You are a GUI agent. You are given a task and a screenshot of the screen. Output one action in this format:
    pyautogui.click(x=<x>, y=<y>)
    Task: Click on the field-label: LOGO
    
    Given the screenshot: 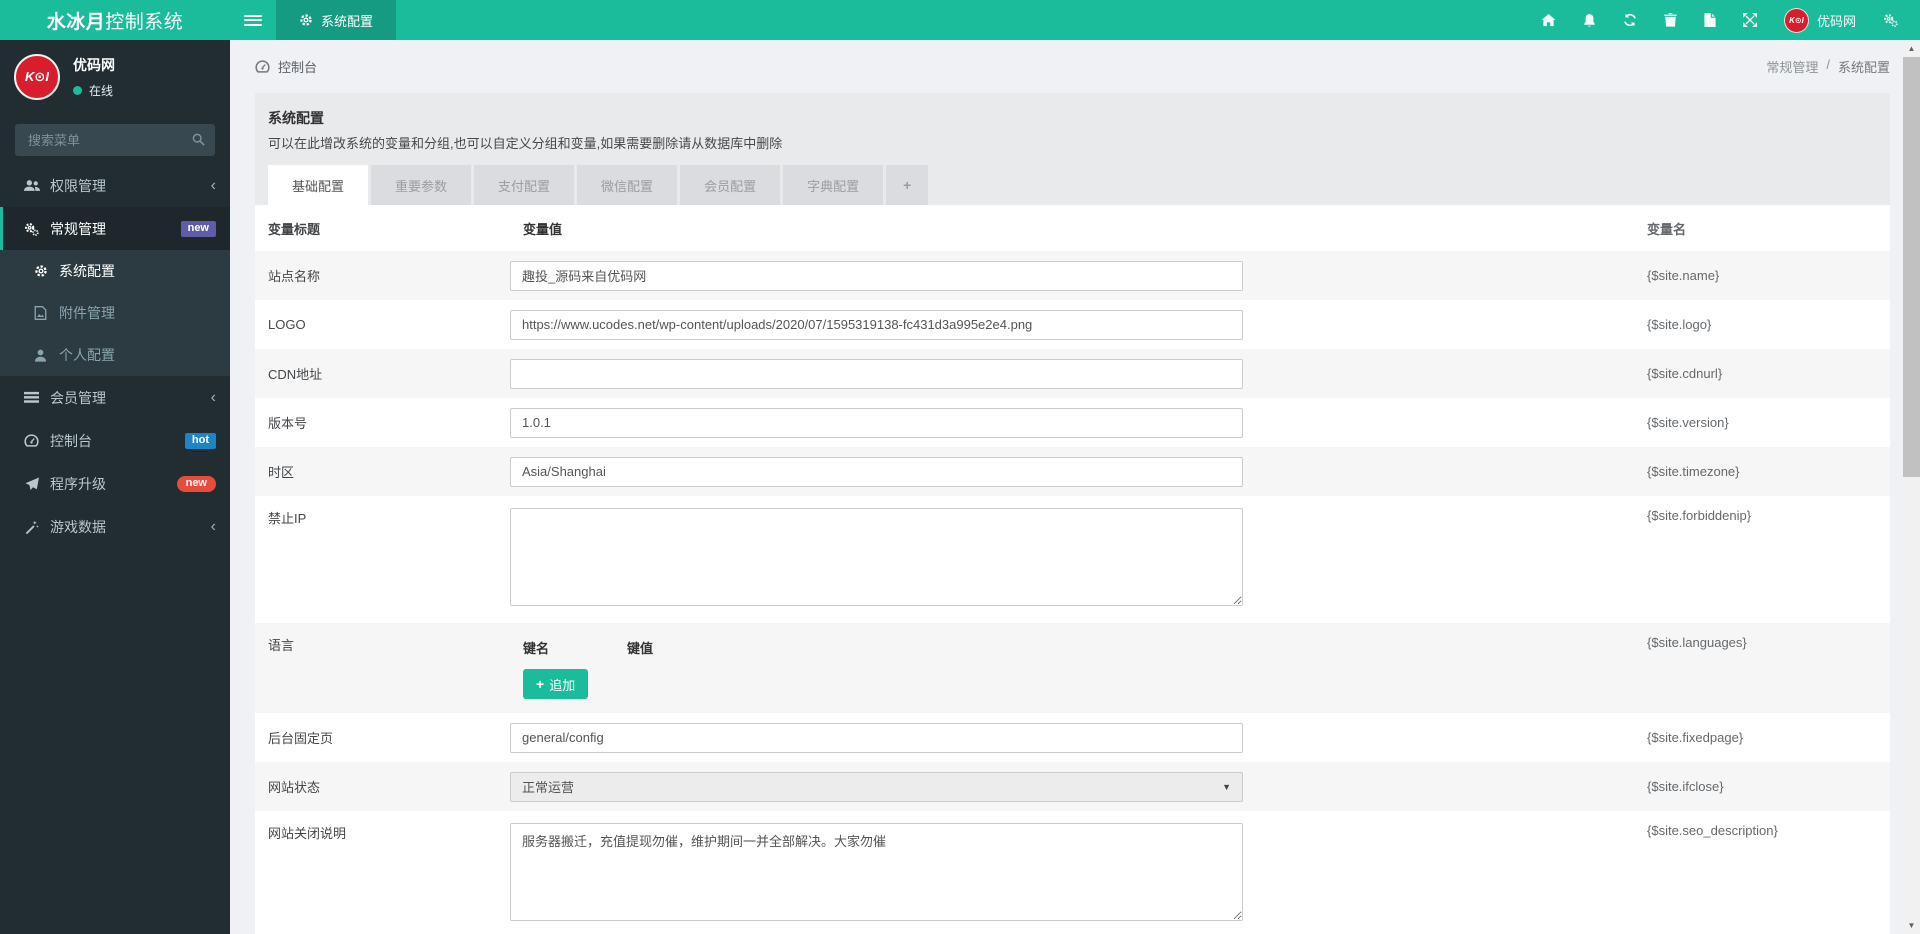 What is the action you would take?
    pyautogui.click(x=287, y=324)
    